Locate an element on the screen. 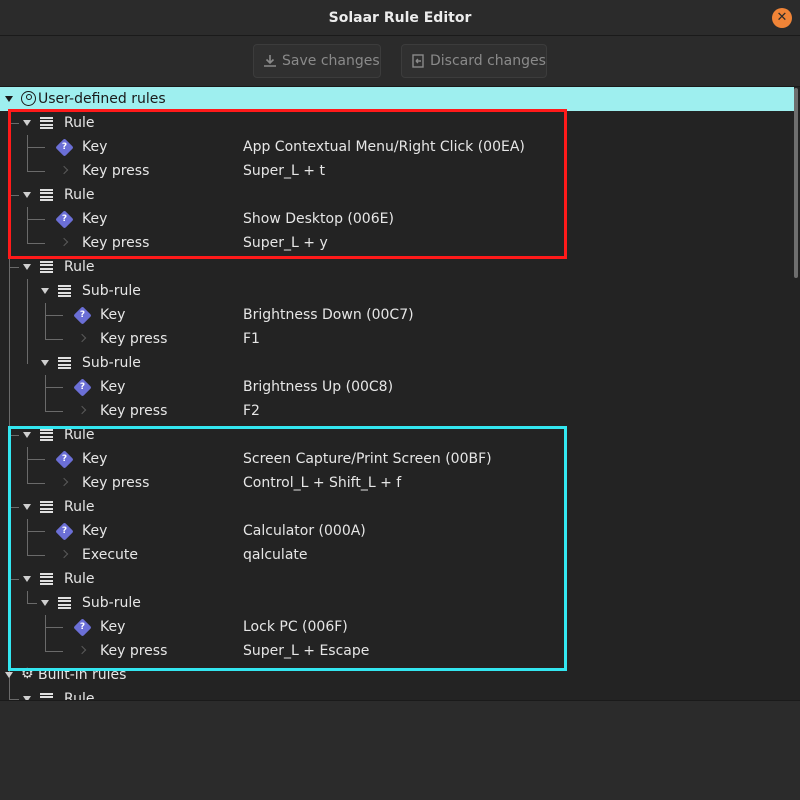 This screenshot has height=800, width=800. save-changes-label: Save changes is located at coordinates (331, 61).